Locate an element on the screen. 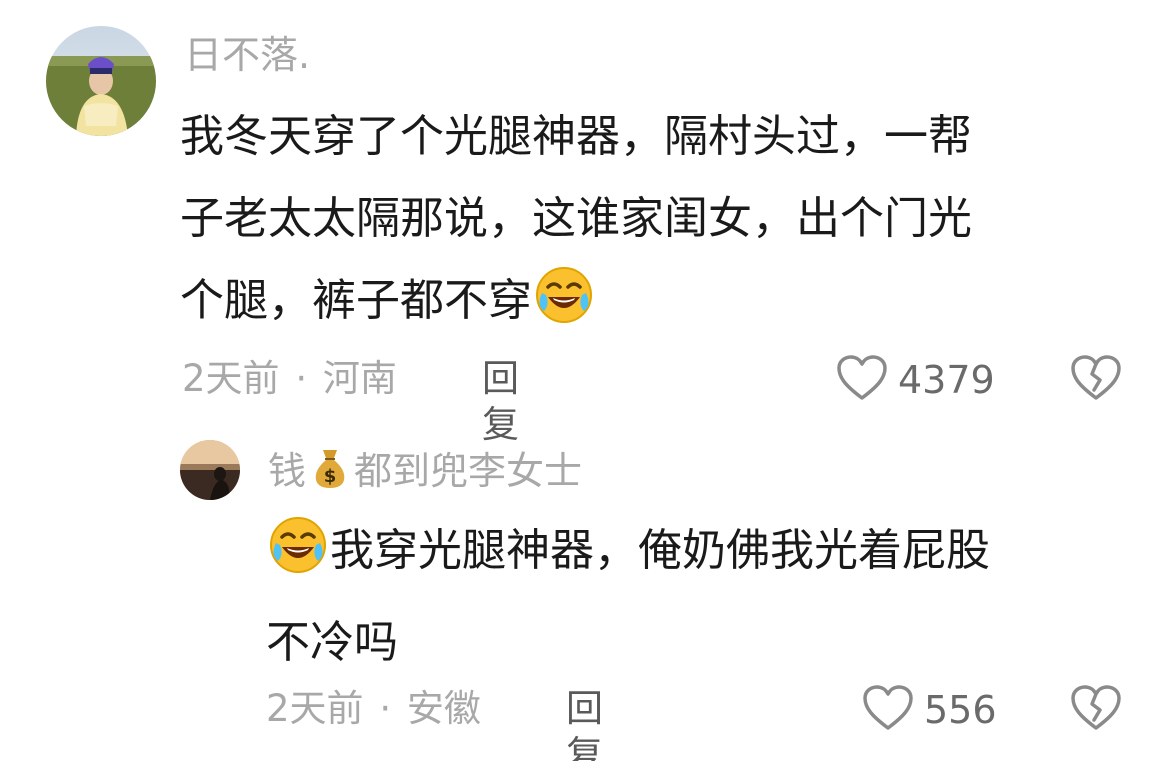  reply-content-line: 不冷吗 is located at coordinates (332, 642).